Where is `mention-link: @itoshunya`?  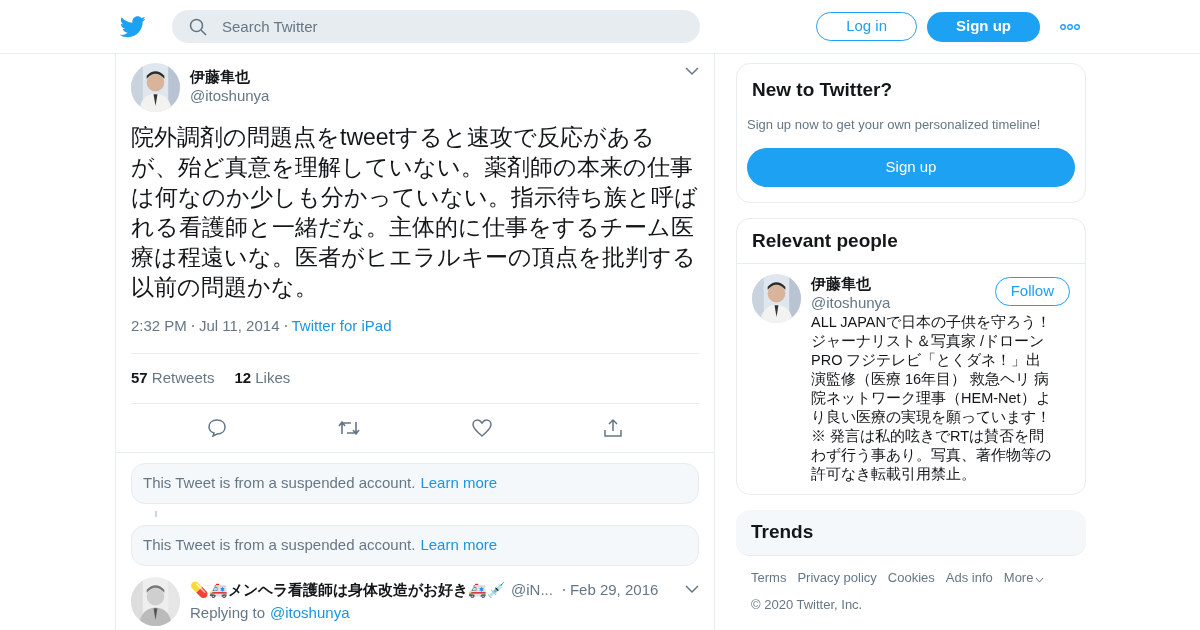
mention-link: @itoshunya is located at coordinates (310, 613).